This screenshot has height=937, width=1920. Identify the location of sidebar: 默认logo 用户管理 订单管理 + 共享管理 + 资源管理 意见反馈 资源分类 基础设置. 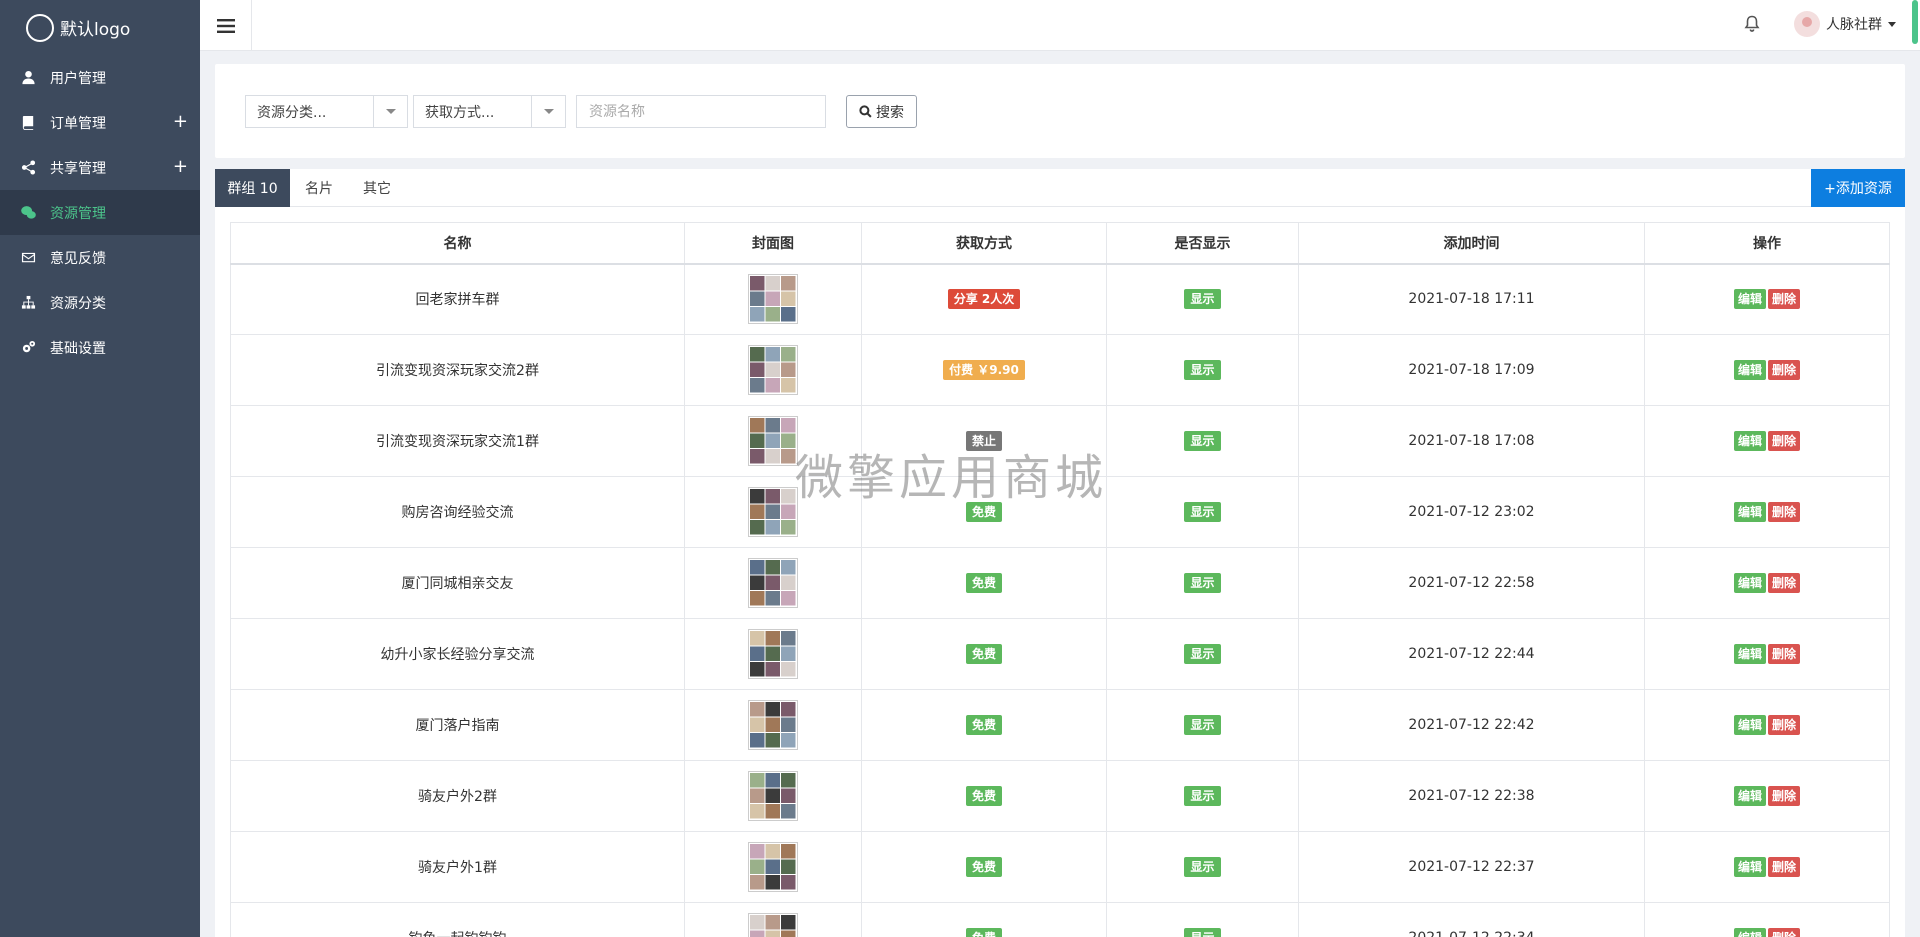
(100, 468).